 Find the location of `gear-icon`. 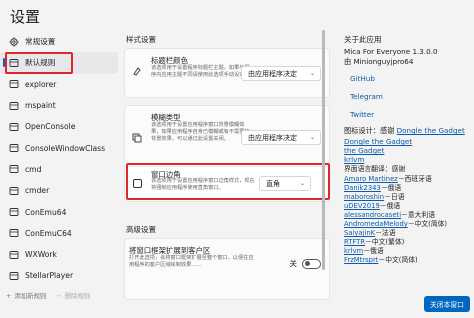

gear-icon is located at coordinates (14, 42).